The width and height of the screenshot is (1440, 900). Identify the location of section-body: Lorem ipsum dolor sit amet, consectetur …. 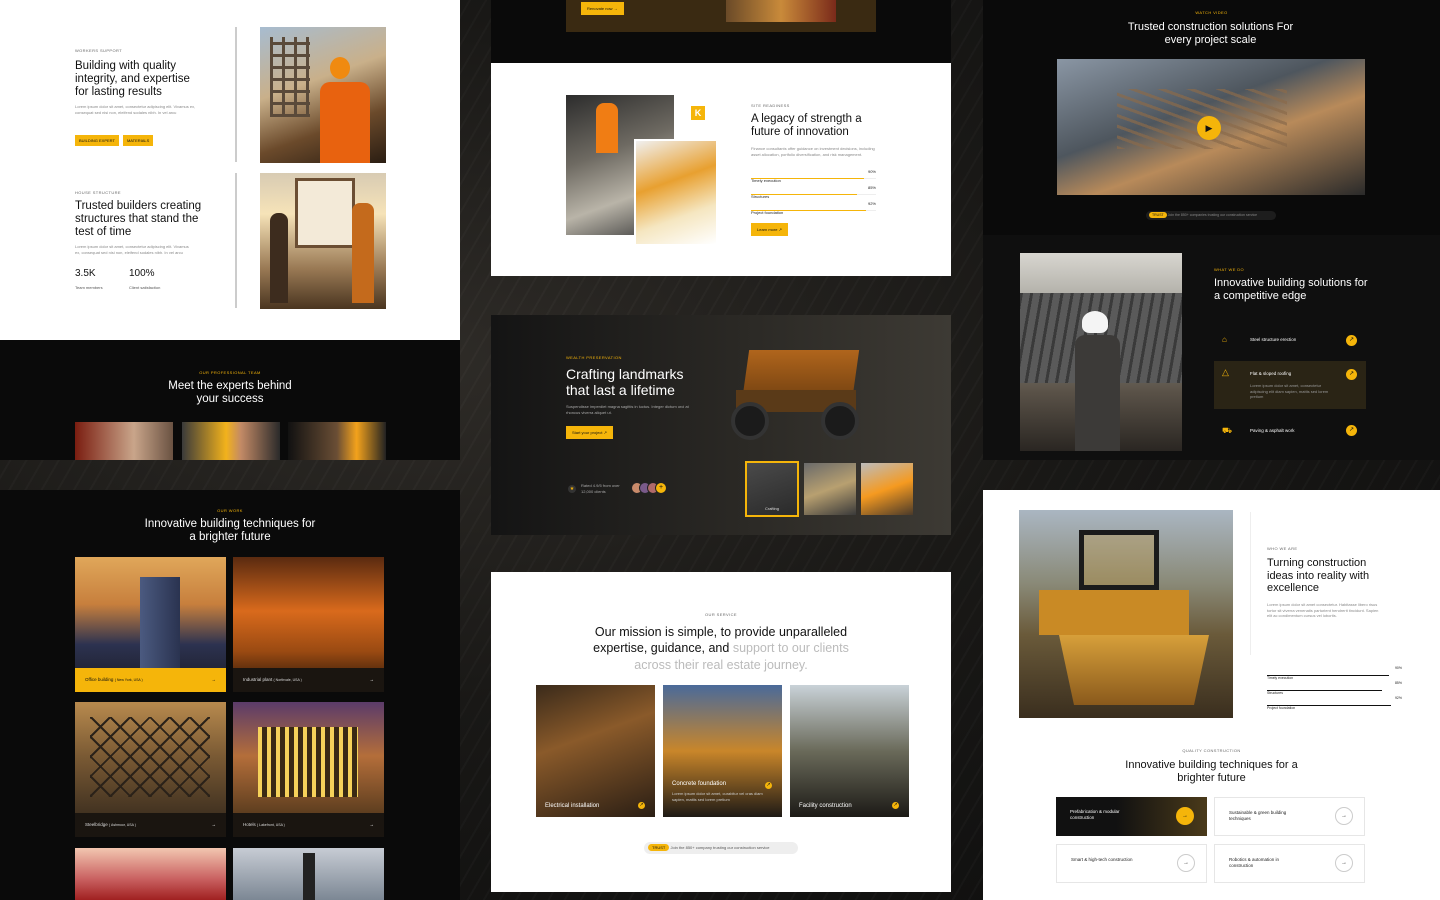
(132, 249).